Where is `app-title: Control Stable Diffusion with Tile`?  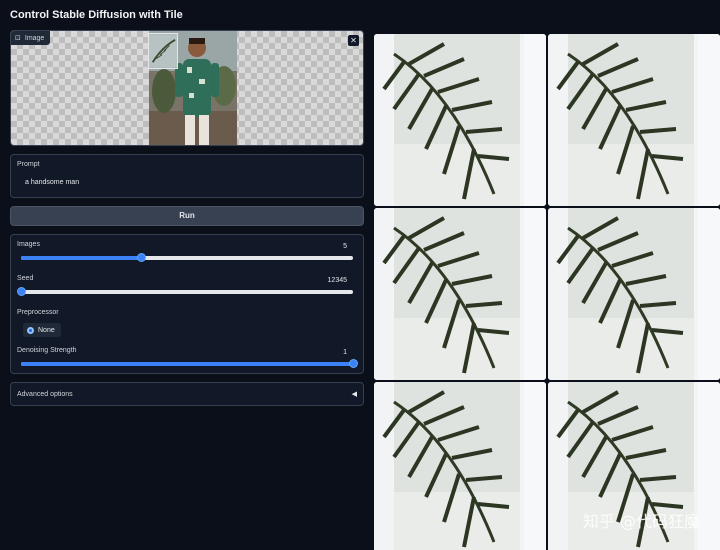 app-title: Control Stable Diffusion with Tile is located at coordinates (96, 15).